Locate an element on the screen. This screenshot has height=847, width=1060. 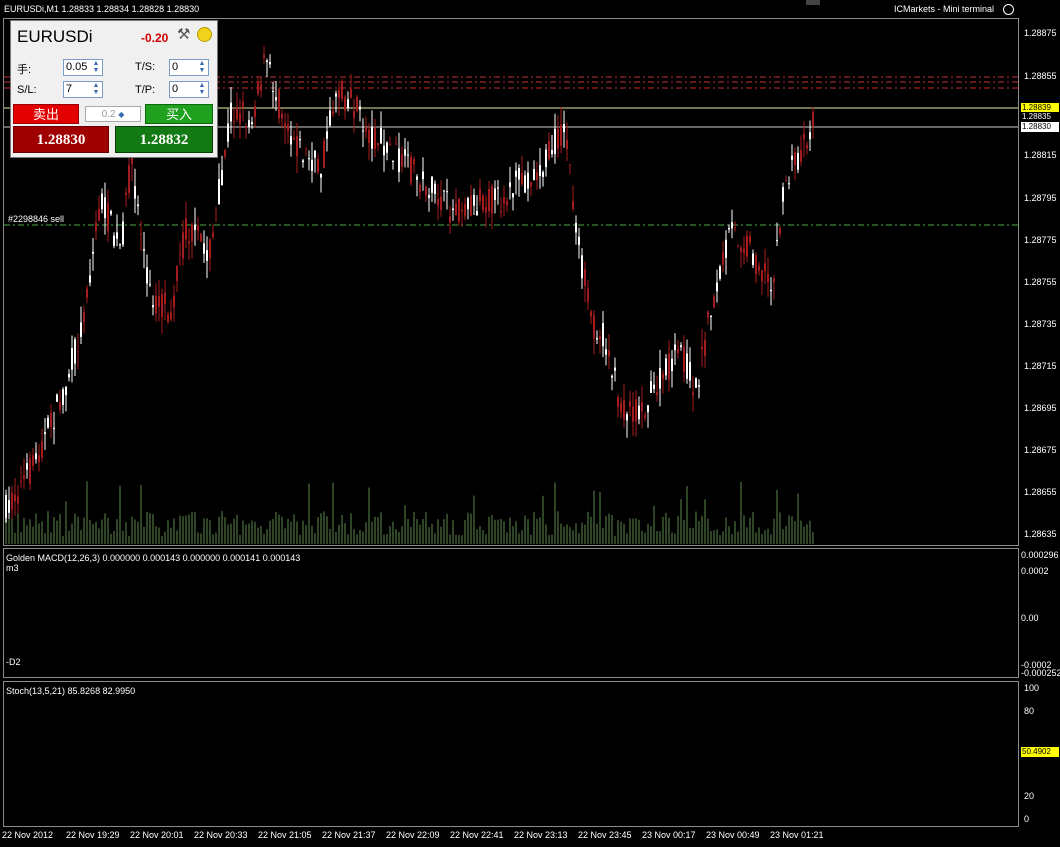
tools-icon: ⚒ is located at coordinates (183, 34).